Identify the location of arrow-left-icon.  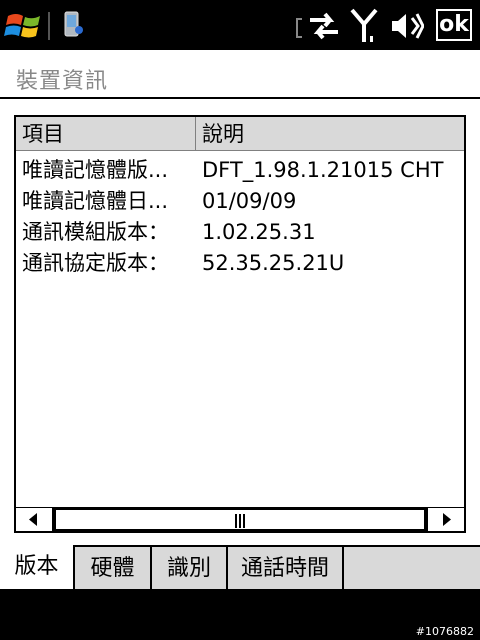
(33, 519).